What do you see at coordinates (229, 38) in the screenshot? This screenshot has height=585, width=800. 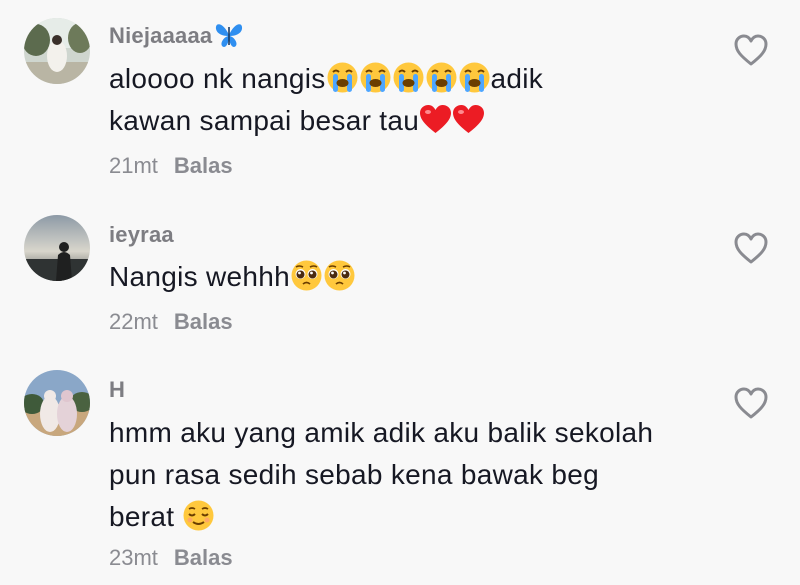 I see `butterfly-emoji-icon` at bounding box center [229, 38].